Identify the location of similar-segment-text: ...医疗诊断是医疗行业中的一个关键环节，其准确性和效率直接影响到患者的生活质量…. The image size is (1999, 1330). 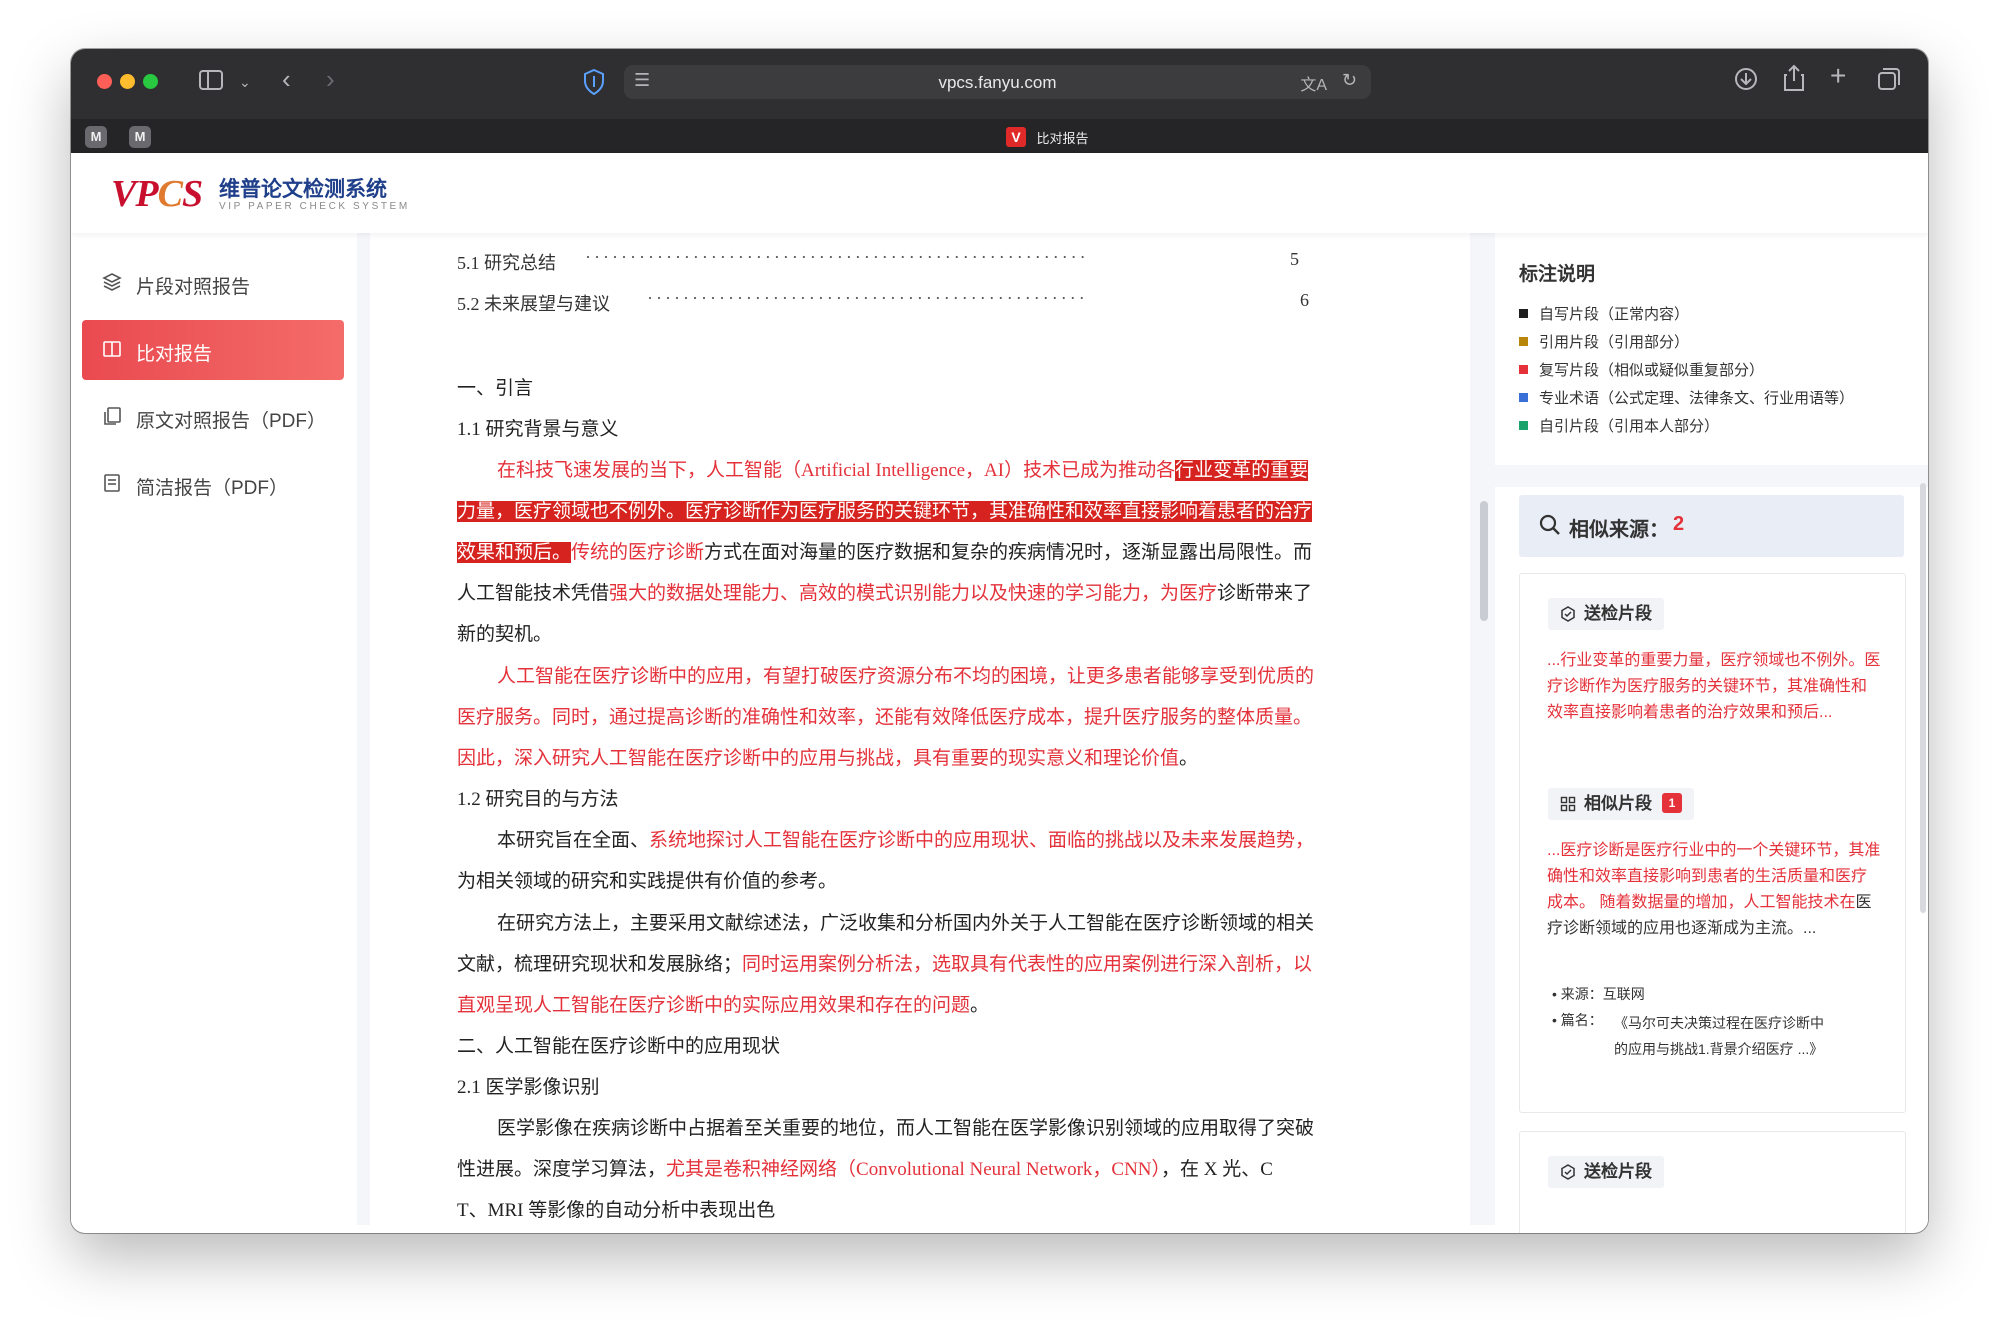
(1714, 889).